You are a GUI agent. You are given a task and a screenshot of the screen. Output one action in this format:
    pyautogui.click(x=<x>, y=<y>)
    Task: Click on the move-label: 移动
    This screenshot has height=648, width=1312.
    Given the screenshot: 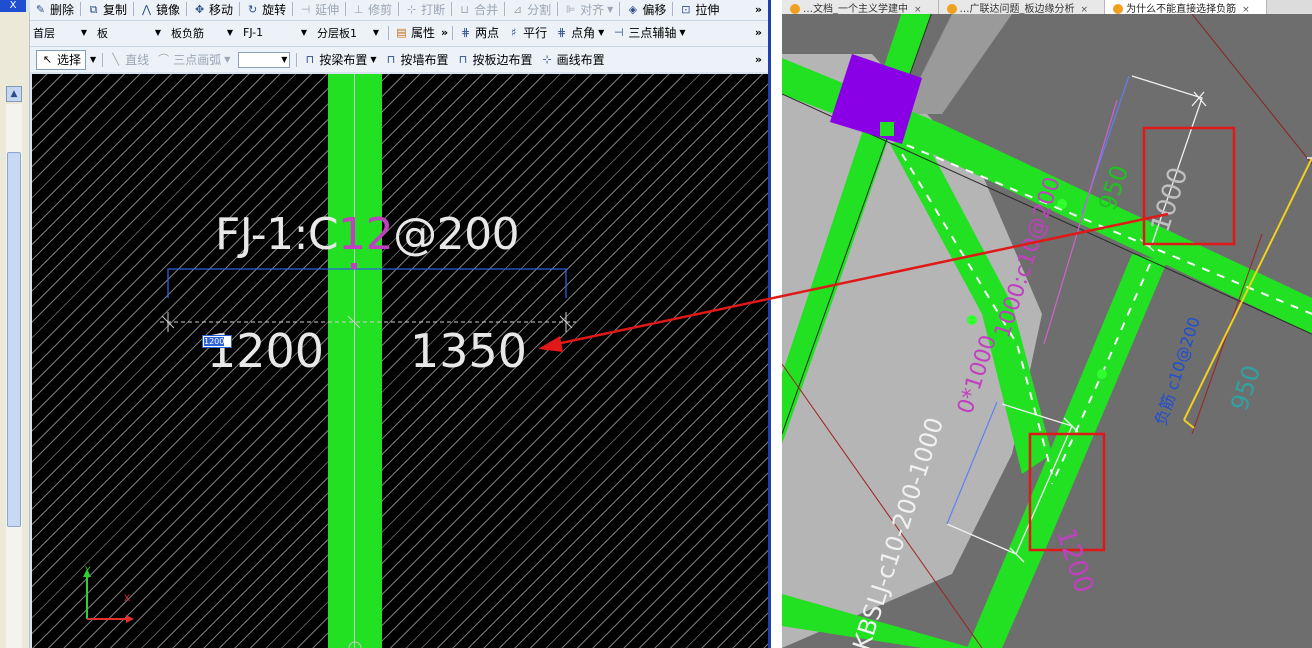 What is the action you would take?
    pyautogui.click(x=221, y=9)
    